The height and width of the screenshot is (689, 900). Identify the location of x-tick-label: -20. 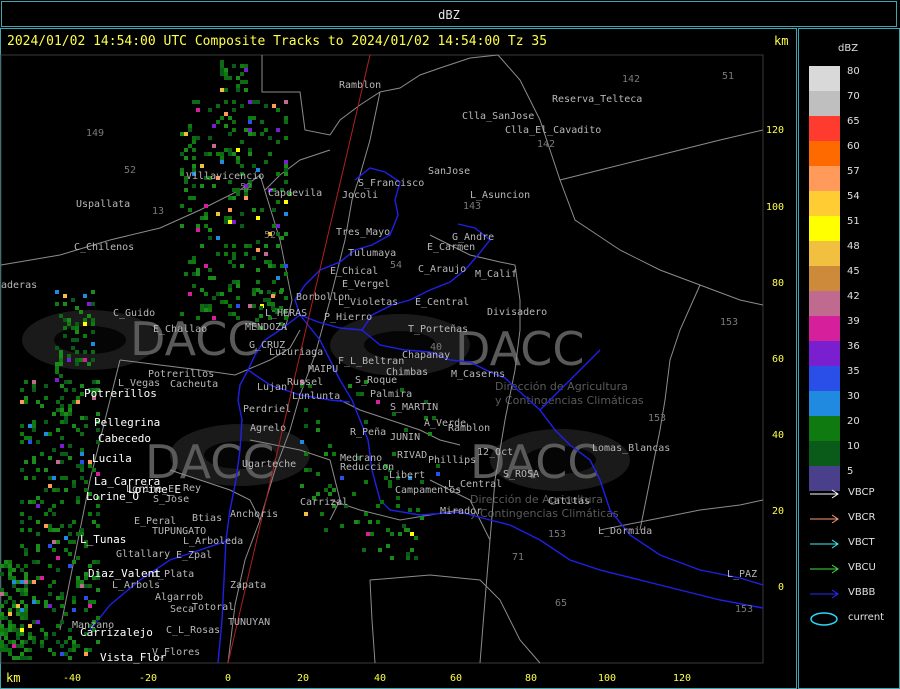
(148, 678).